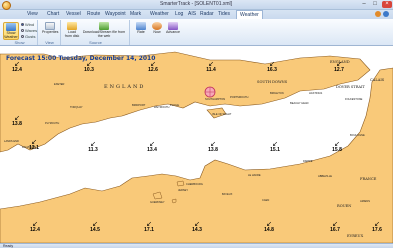  I want to click on region-rouen: ROUEN, so click(344, 206).